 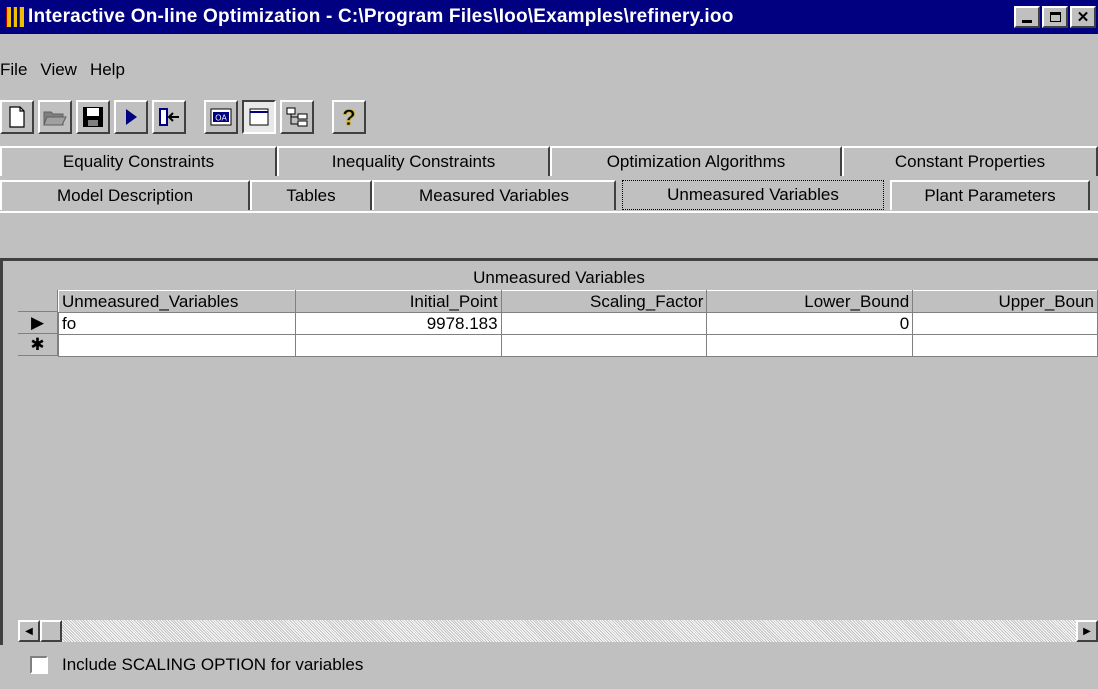 I want to click on help-icon: ?, so click(x=349, y=117).